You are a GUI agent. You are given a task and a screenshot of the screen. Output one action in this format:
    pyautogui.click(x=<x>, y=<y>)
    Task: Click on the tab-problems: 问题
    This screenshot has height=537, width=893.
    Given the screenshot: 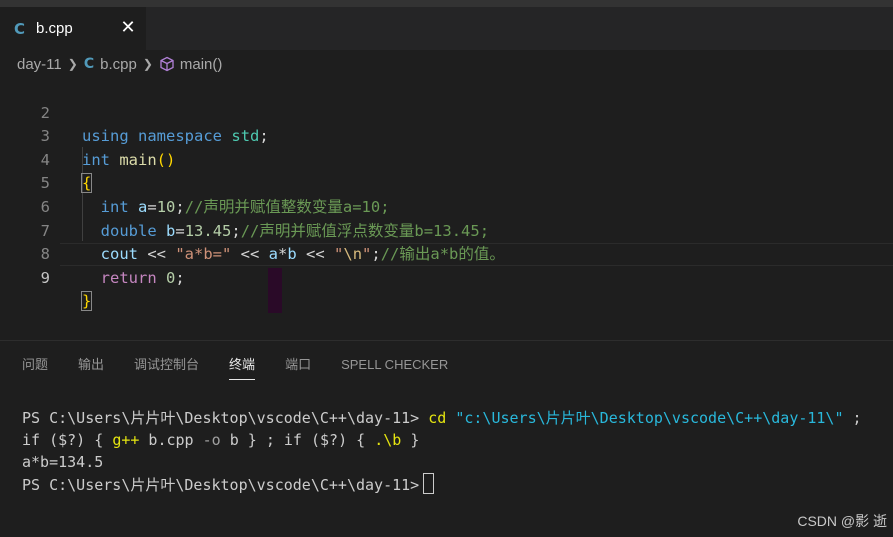 What is the action you would take?
    pyautogui.click(x=35, y=368)
    